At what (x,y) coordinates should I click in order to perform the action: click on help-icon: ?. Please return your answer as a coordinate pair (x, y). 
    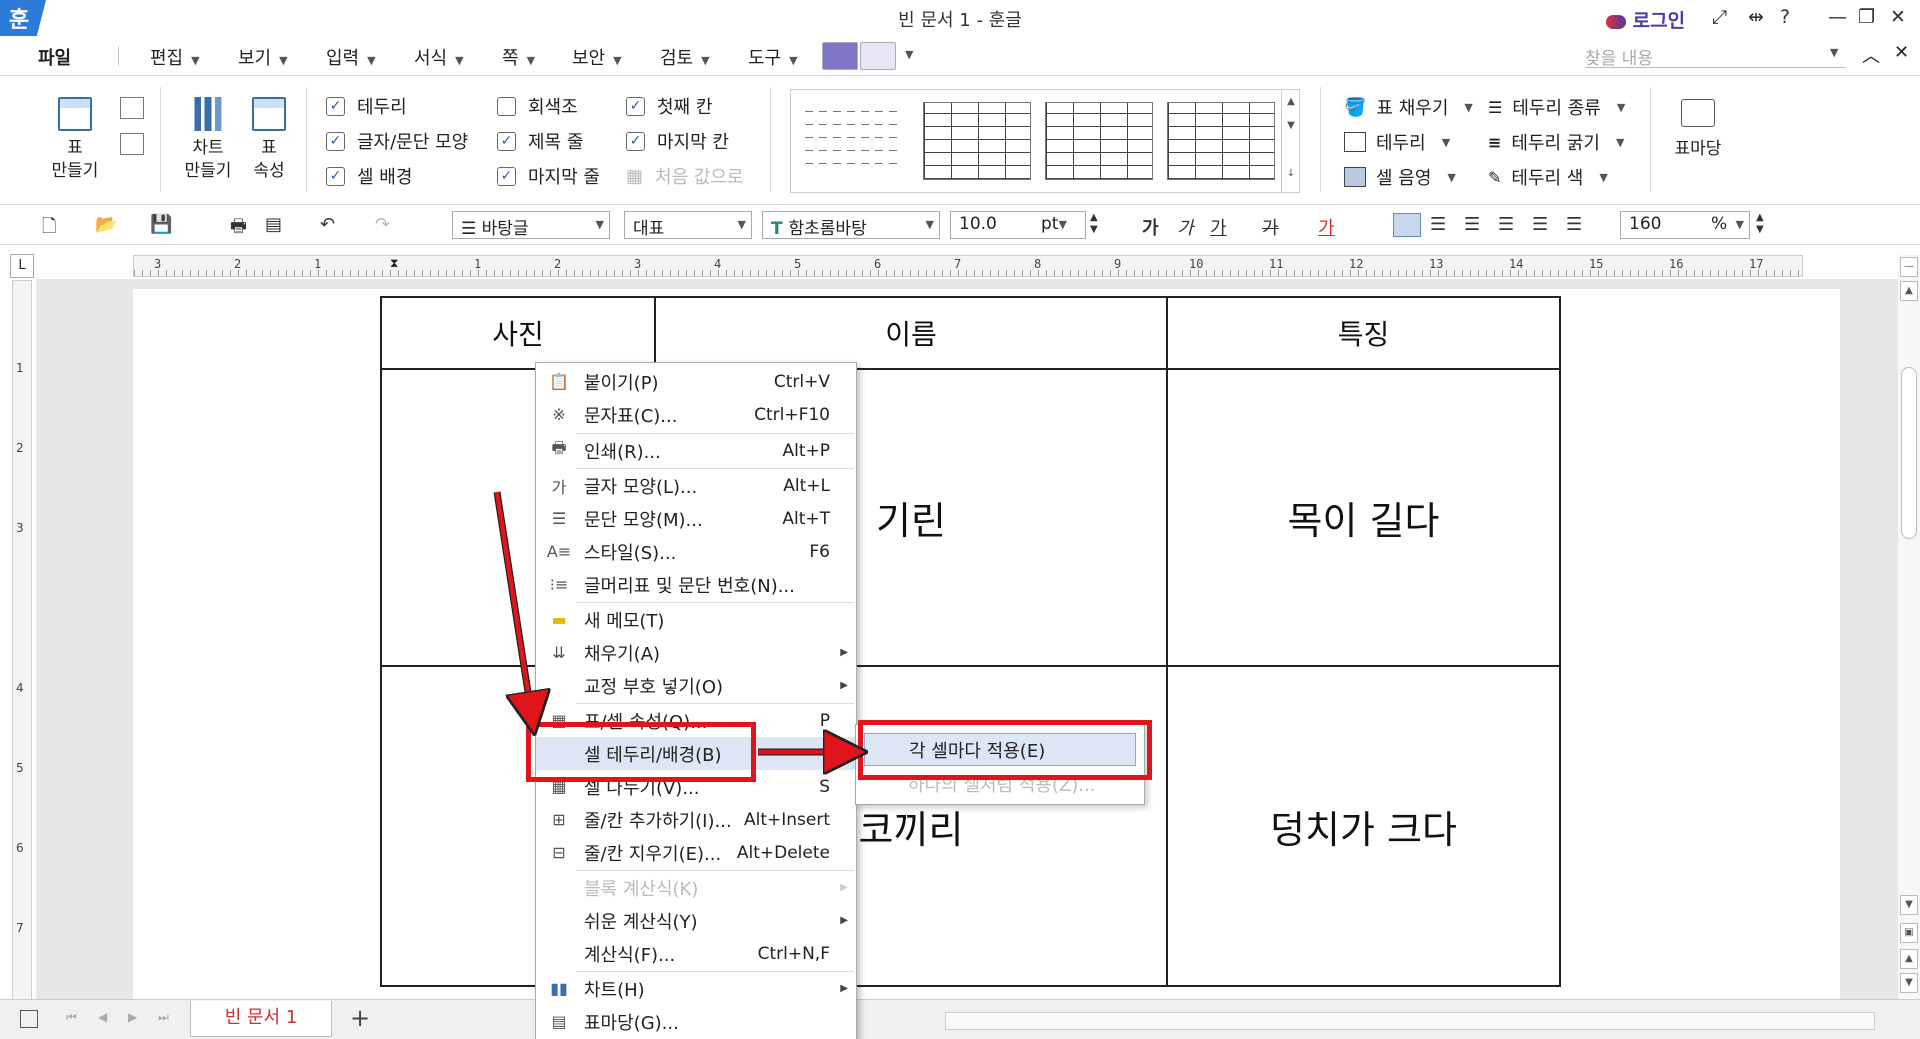
    Looking at the image, I should click on (1785, 17).